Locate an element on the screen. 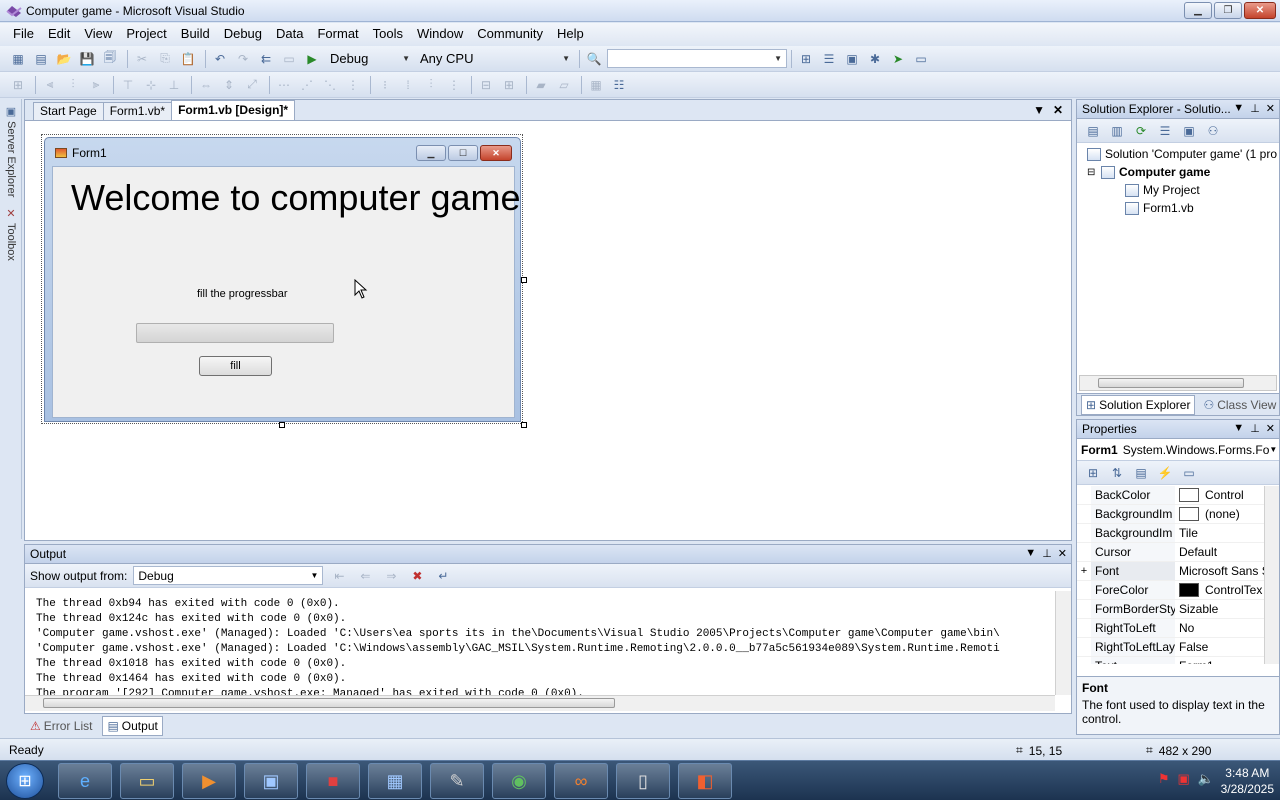  tab-class-view: ⚇ Class View is located at coordinates (1239, 405).